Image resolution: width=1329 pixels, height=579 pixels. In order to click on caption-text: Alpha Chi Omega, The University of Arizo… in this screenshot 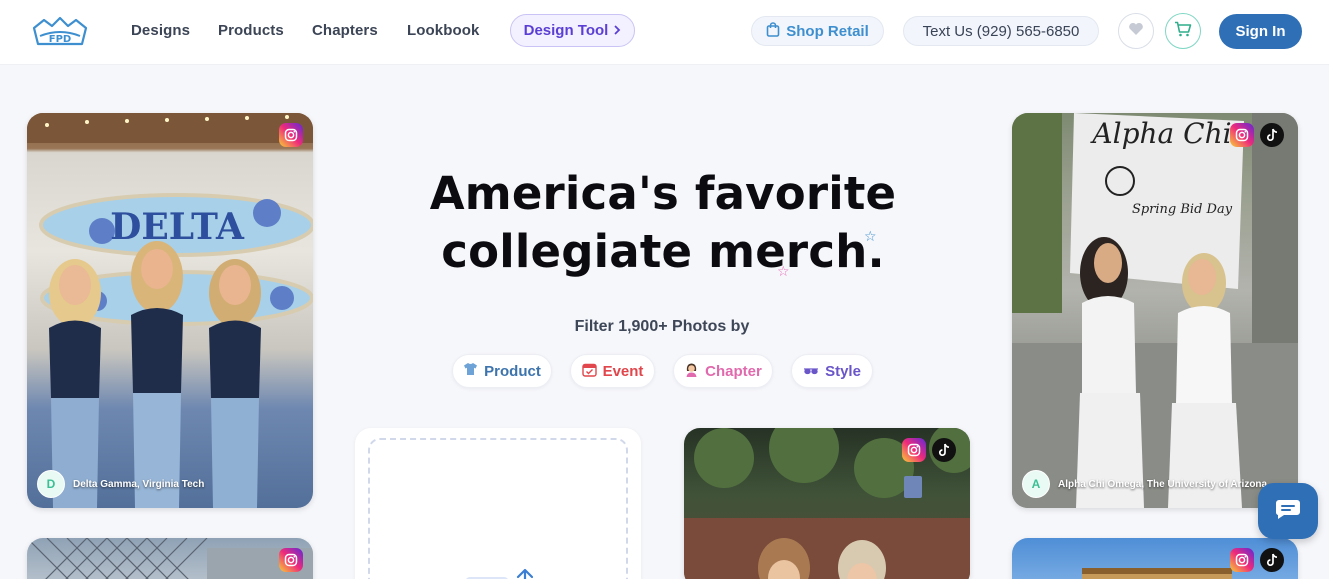, I will do `click(1162, 484)`.